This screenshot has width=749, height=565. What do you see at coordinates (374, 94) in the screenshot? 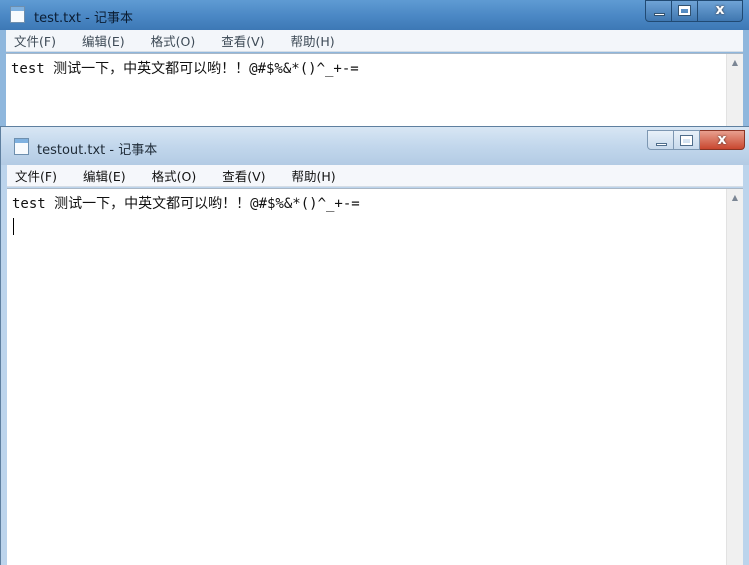
I see `text-editor: test 测试一下，中英文都可以哟！！@#$%&*()^_+-= ▲` at bounding box center [374, 94].